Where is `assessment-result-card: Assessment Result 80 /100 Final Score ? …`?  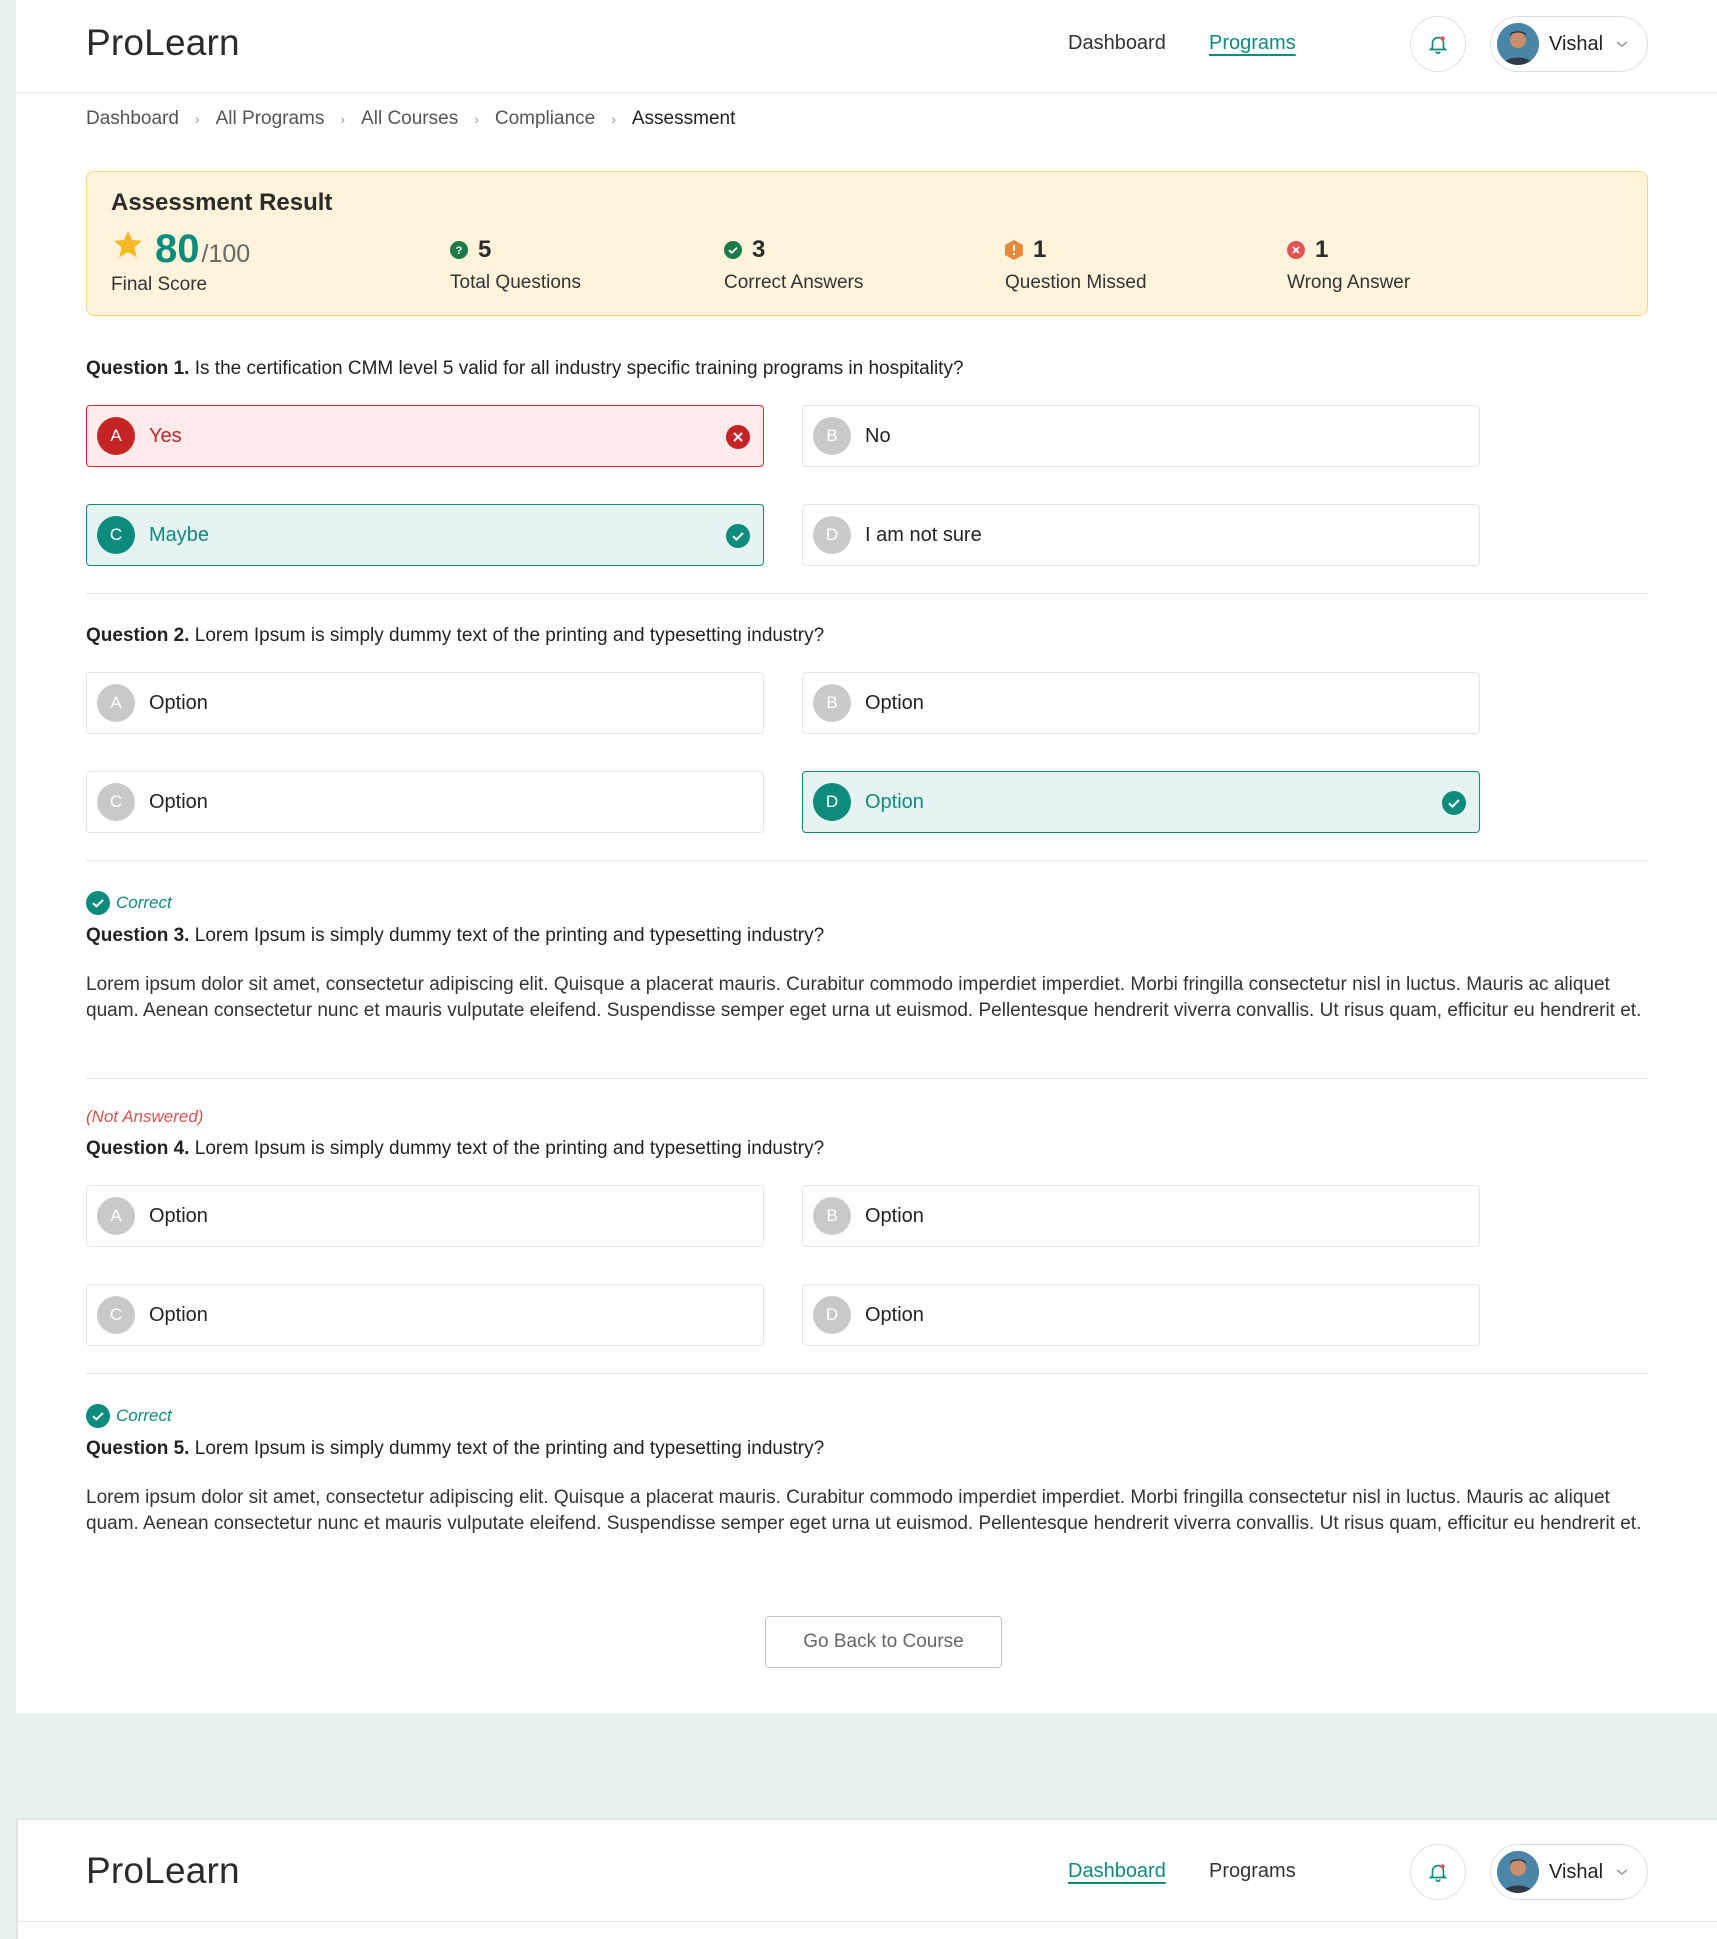
assessment-result-card: Assessment Result 80 /100 Final Score ? … is located at coordinates (867, 243).